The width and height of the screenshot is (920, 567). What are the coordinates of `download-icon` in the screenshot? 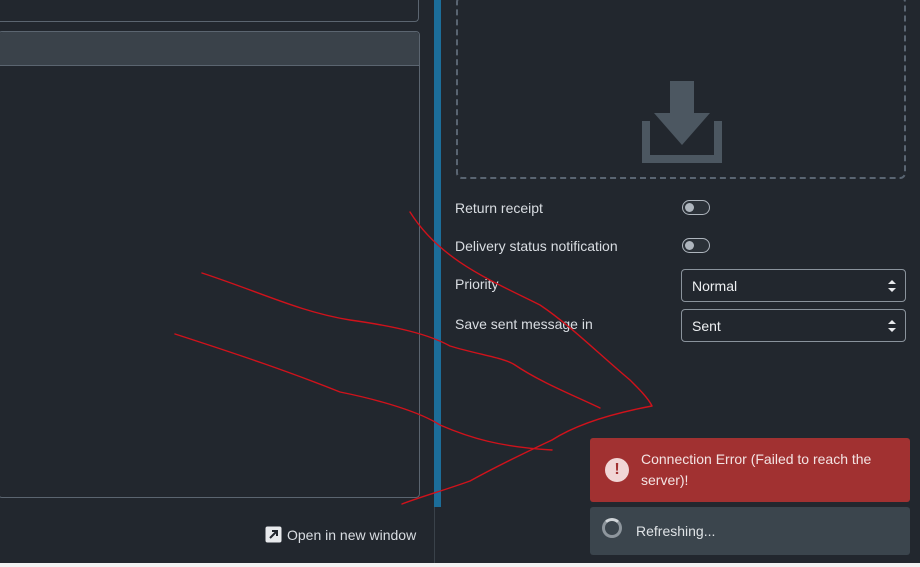 It's located at (682, 122).